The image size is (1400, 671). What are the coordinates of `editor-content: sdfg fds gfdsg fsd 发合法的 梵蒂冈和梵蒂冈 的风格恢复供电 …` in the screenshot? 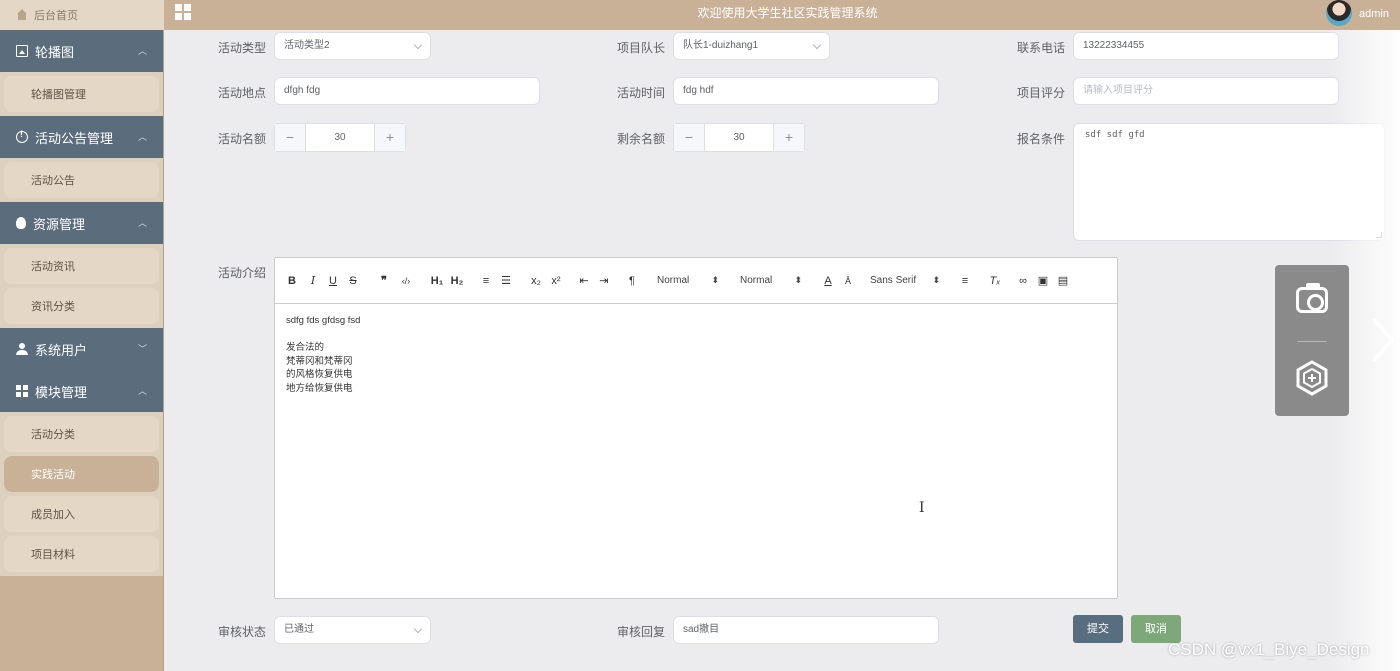 It's located at (696, 354).